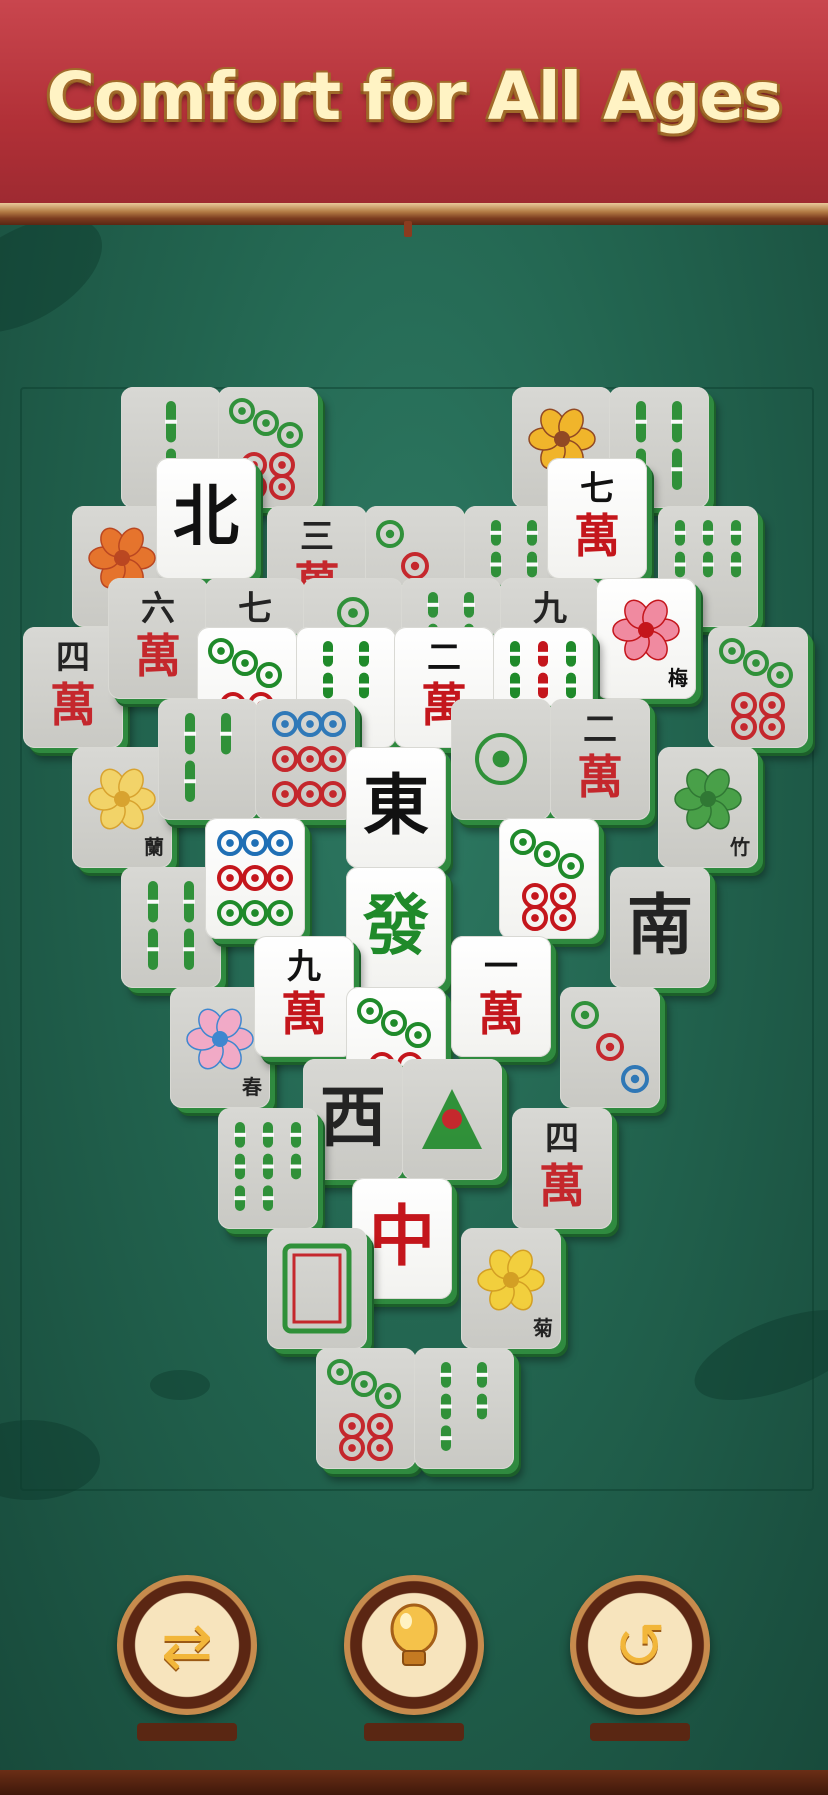 The image size is (828, 1795). I want to click on tile-face: 六萬, so click(158, 638).